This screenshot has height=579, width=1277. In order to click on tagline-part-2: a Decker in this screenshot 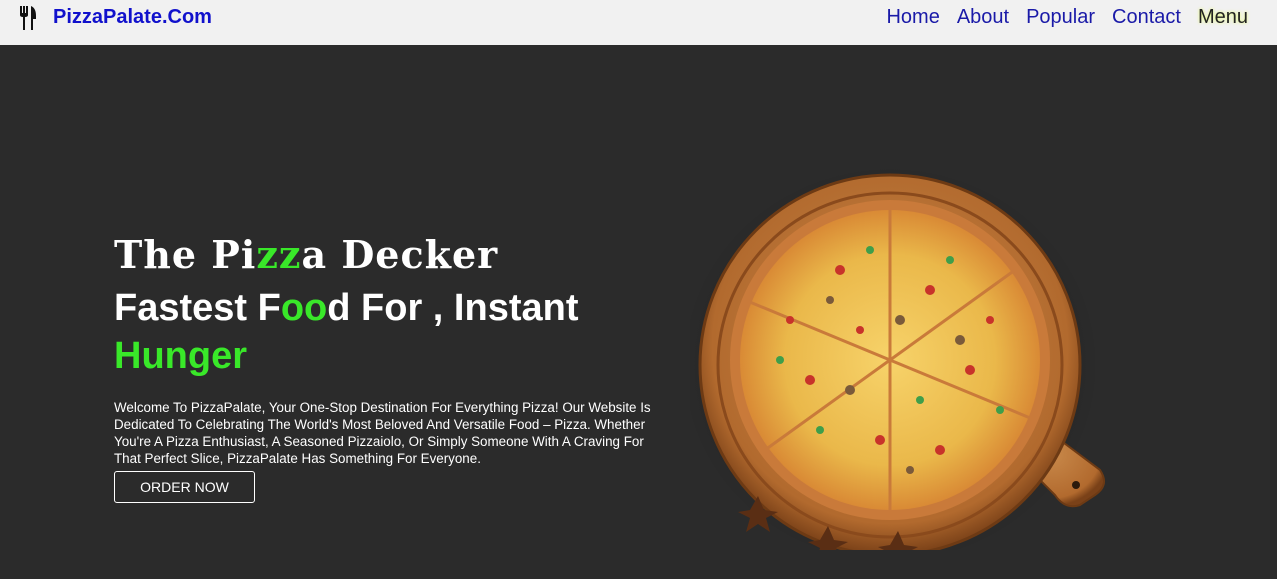, I will do `click(400, 254)`.